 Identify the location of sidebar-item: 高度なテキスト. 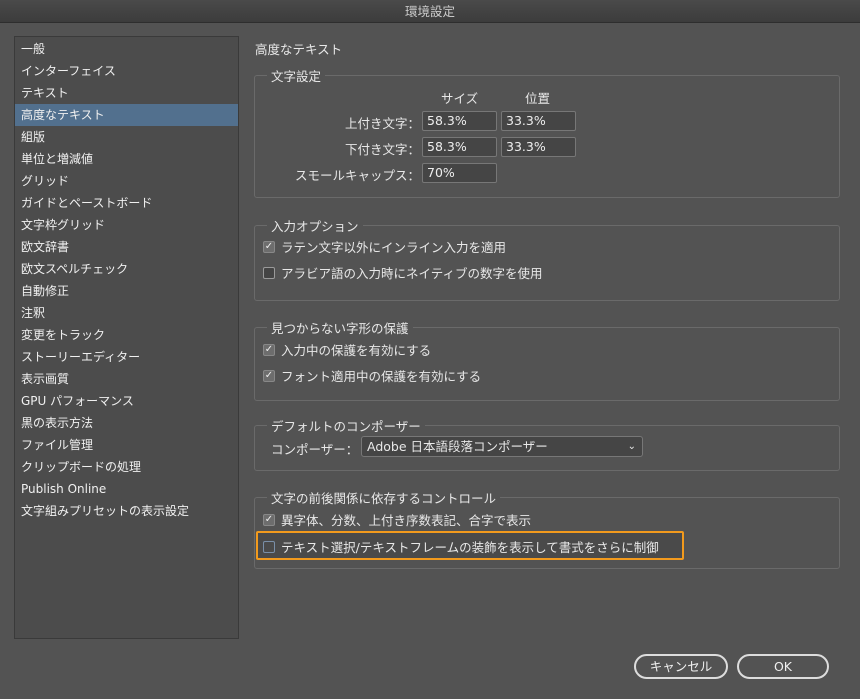
(126, 115).